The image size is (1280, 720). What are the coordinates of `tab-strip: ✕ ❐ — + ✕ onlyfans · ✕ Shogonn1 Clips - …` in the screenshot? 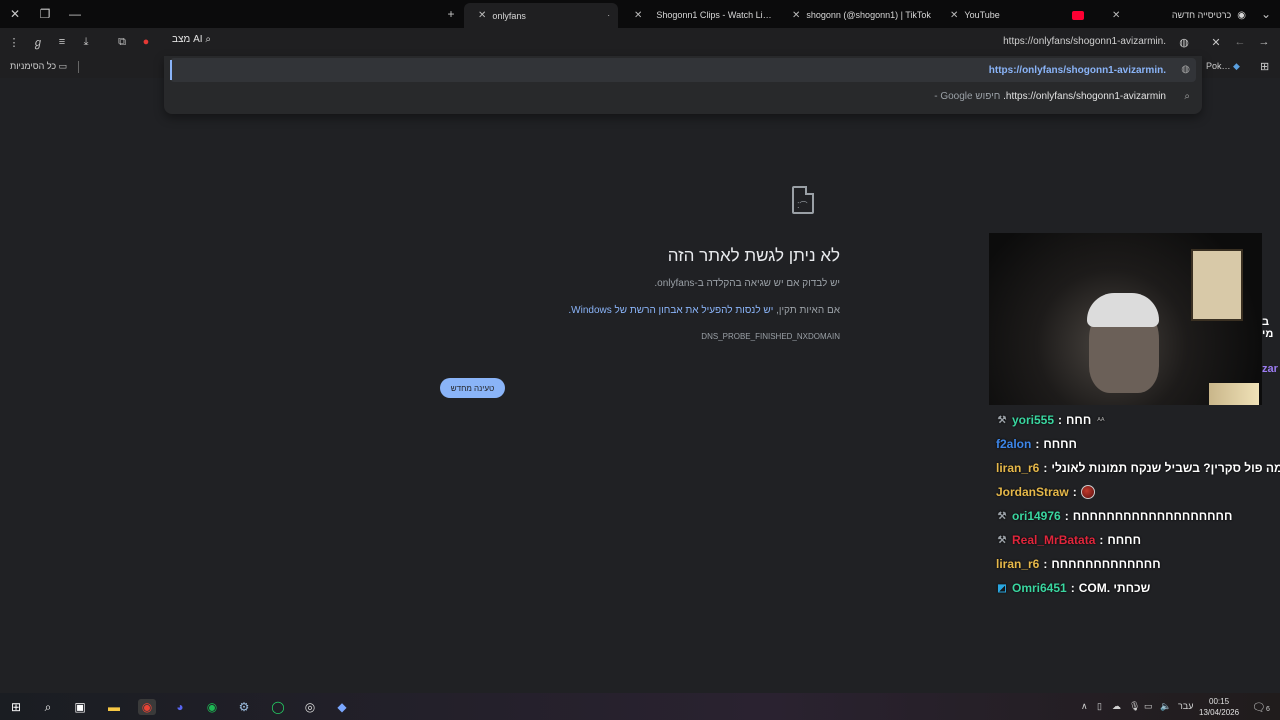 It's located at (640, 14).